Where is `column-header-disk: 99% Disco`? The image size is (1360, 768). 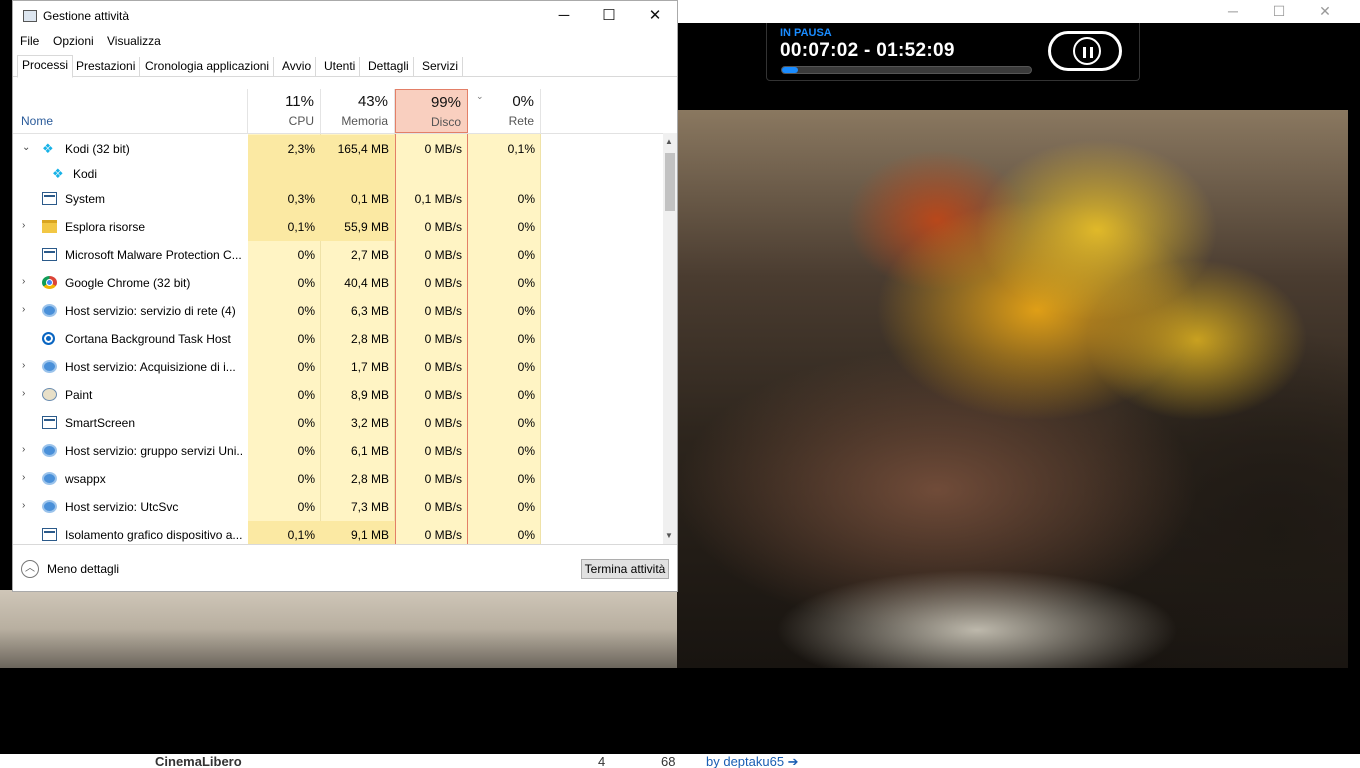 column-header-disk: 99% Disco is located at coordinates (431, 111).